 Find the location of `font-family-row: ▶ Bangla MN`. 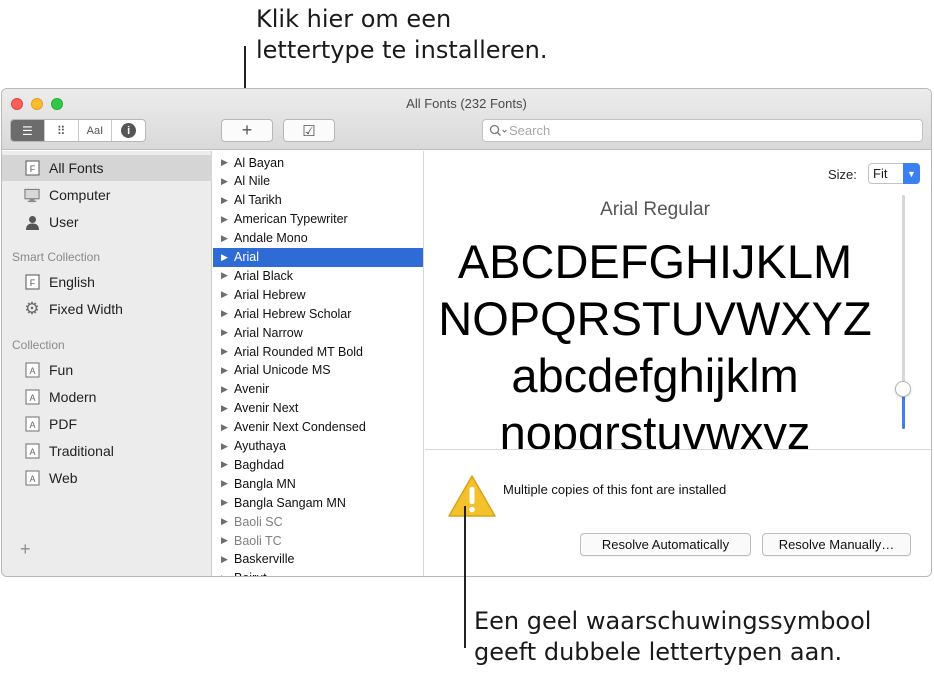

font-family-row: ▶ Bangla MN is located at coordinates (318, 483).